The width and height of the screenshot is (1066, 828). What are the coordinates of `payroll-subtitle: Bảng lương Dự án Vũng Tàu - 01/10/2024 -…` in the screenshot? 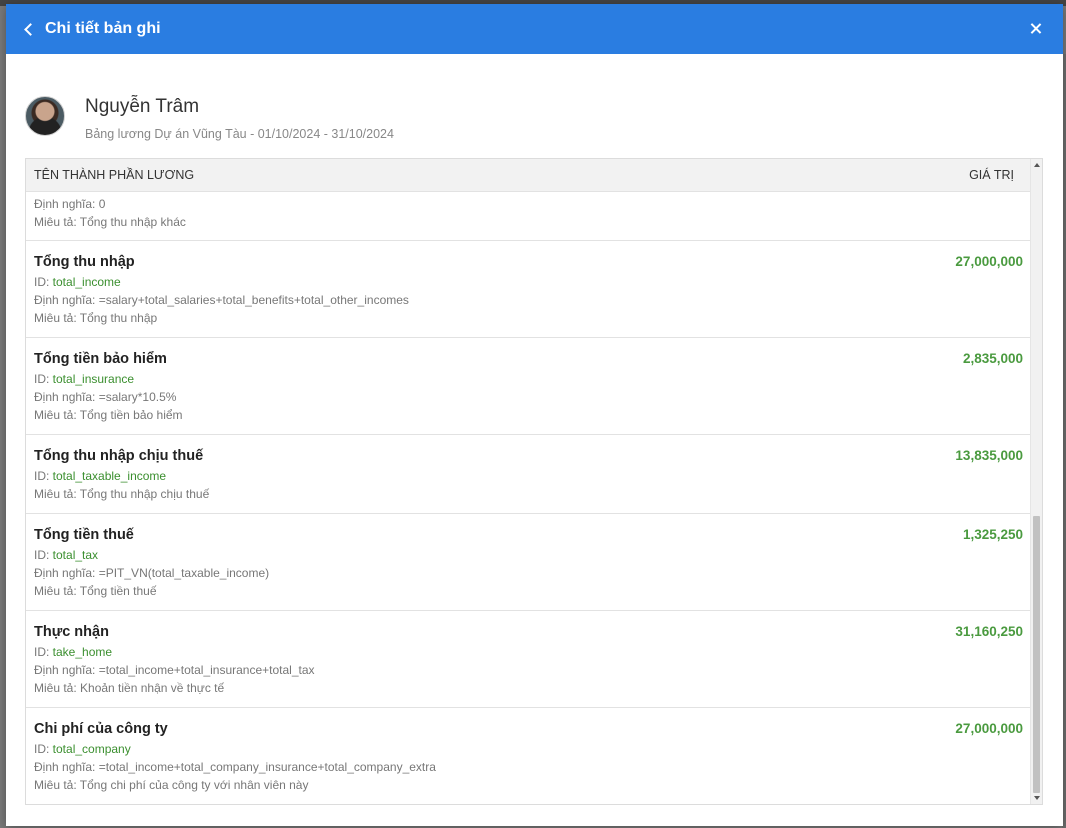 It's located at (239, 134).